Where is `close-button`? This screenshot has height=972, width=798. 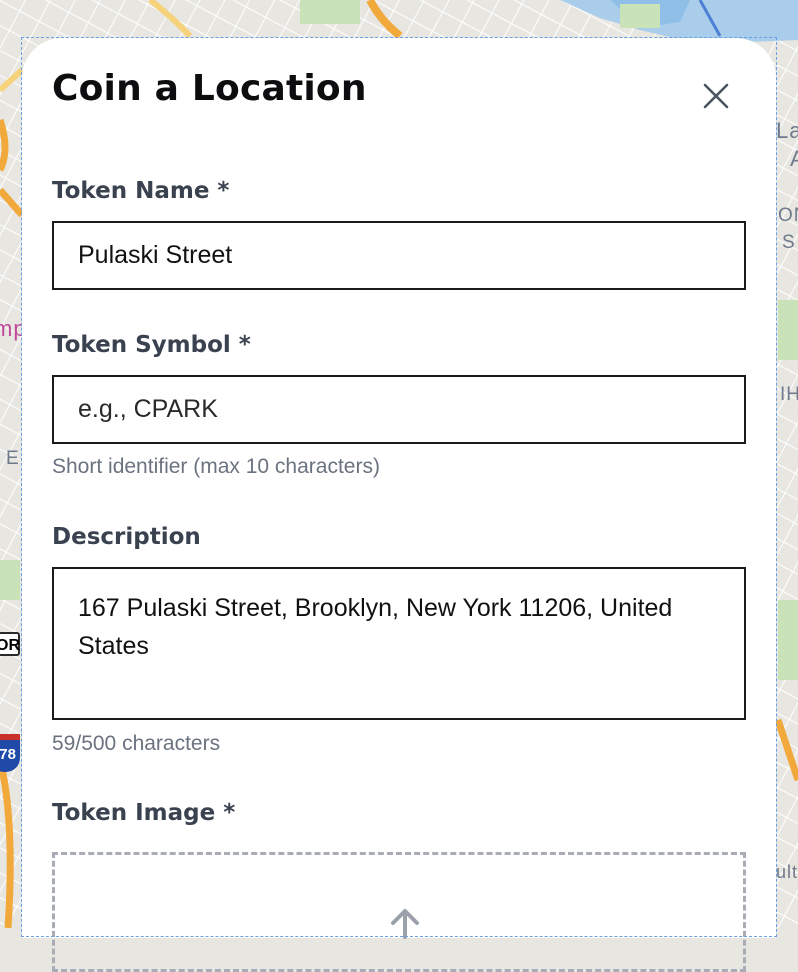
close-button is located at coordinates (716, 96).